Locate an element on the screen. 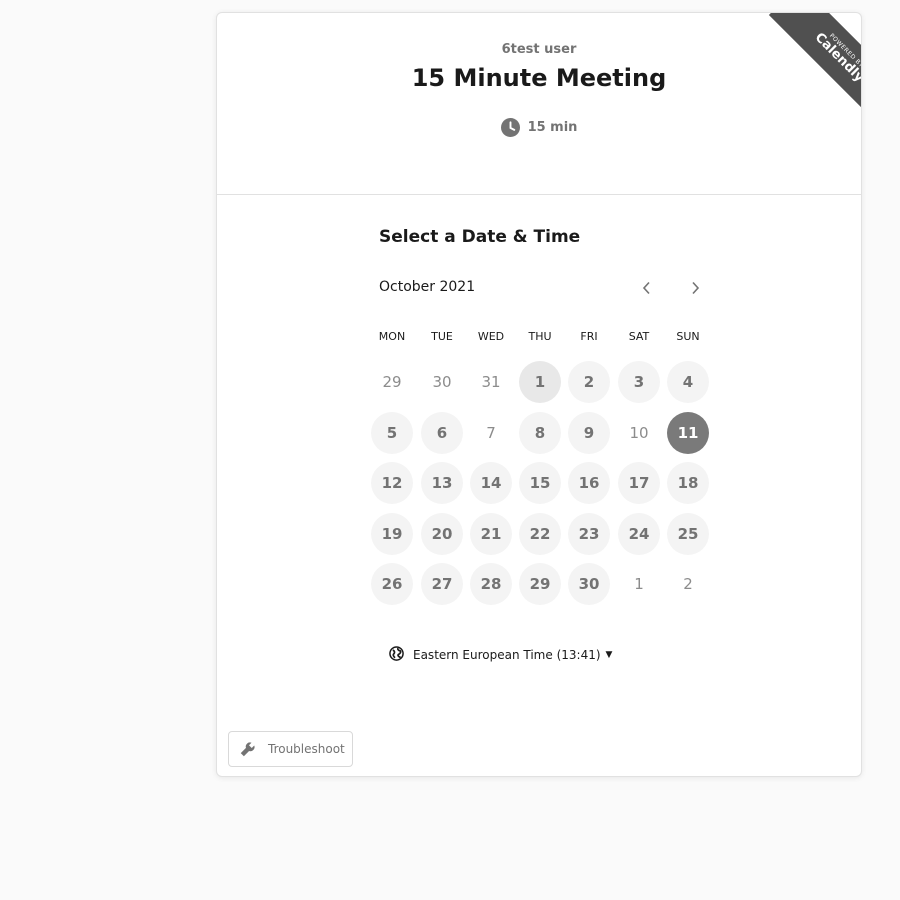  day-button: 15 is located at coordinates (540, 483).